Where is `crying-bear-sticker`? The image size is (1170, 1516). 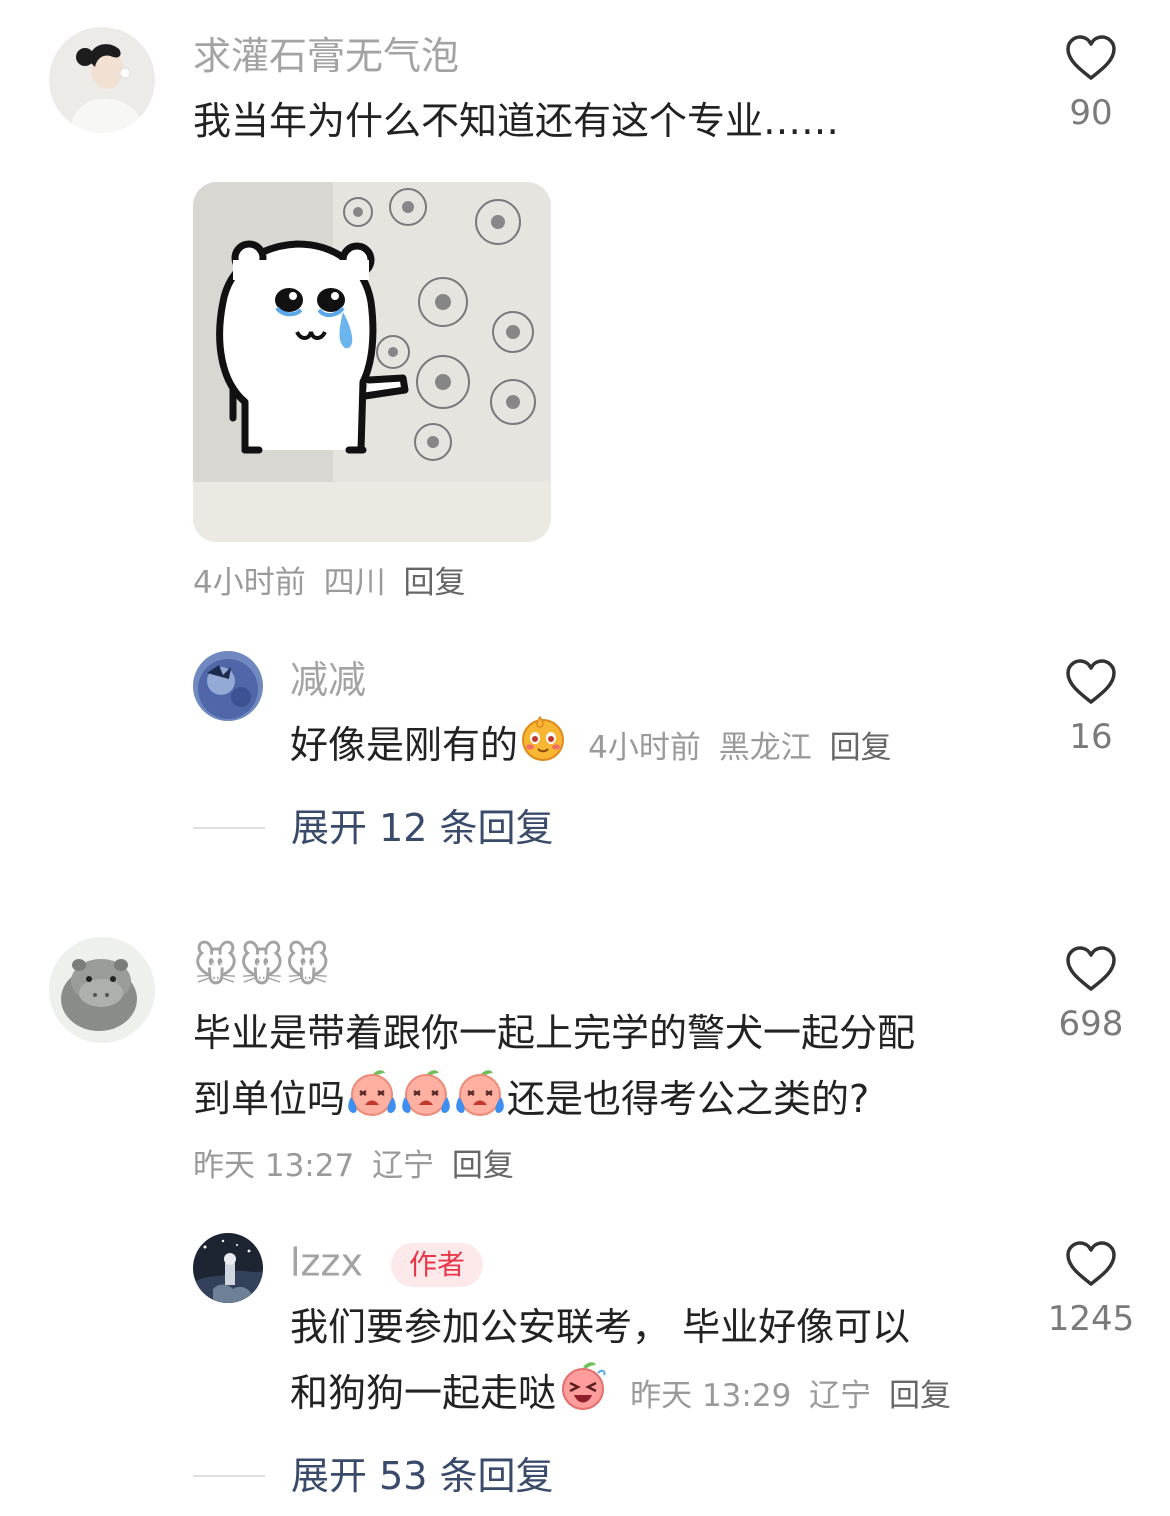 crying-bear-sticker is located at coordinates (372, 362).